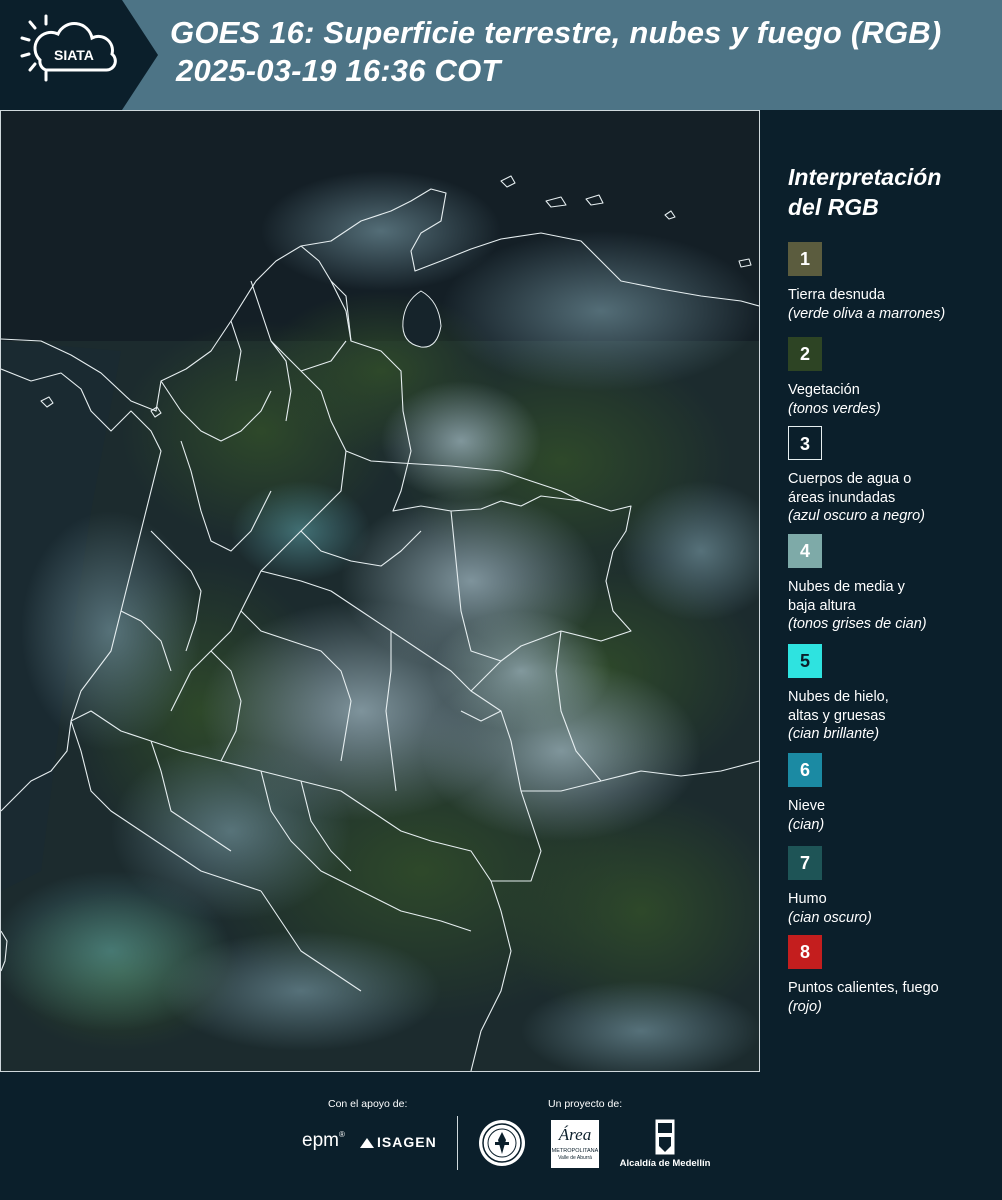 Image resolution: width=1002 pixels, height=1200 pixels. I want to click on alcaldia-logo-text: Alcaldía de Medellín, so click(665, 1163).